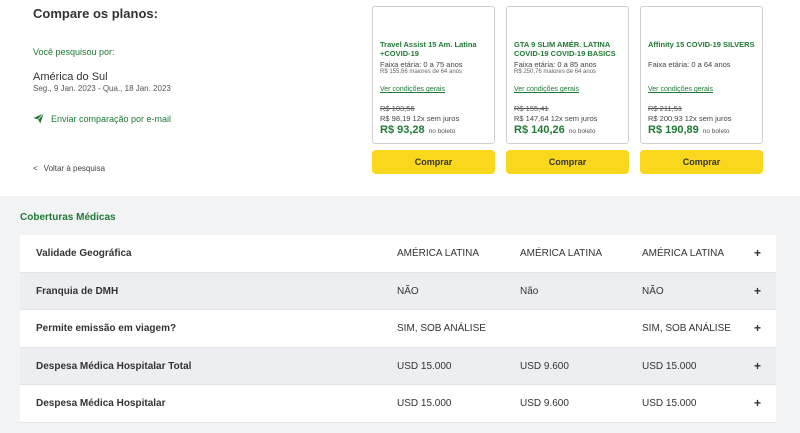 The height and width of the screenshot is (433, 800). I want to click on back-to-search-label: Voltar à pesquisa, so click(74, 168).